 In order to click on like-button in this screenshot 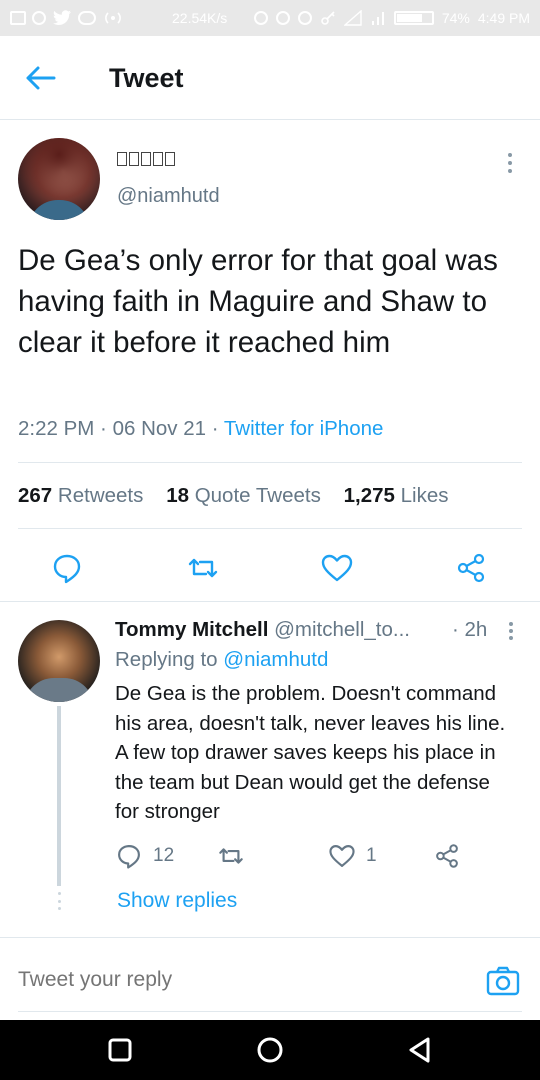, I will do `click(337, 568)`.